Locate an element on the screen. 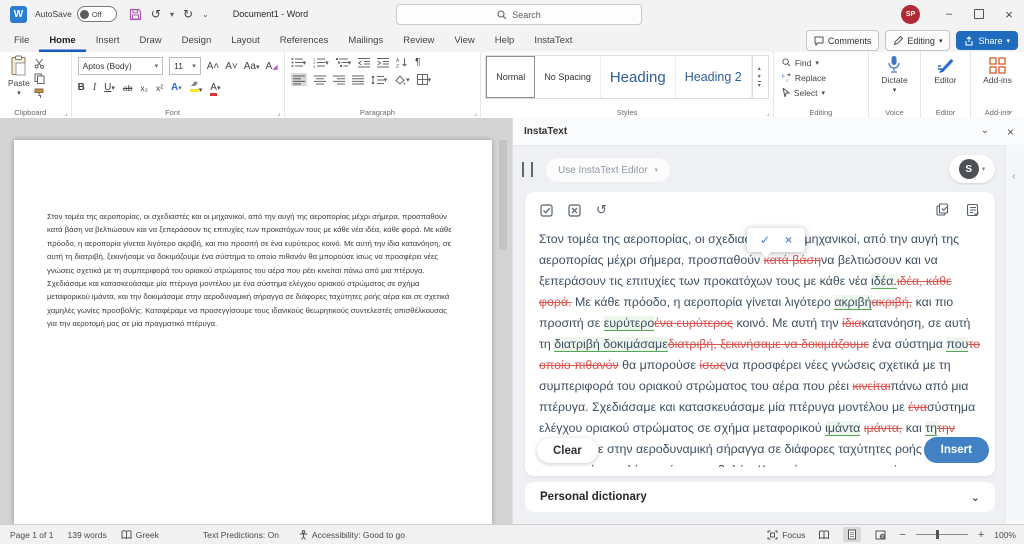 This screenshot has width=1024, height=544. editing-mode-button: Editing ▾ is located at coordinates (918, 40).